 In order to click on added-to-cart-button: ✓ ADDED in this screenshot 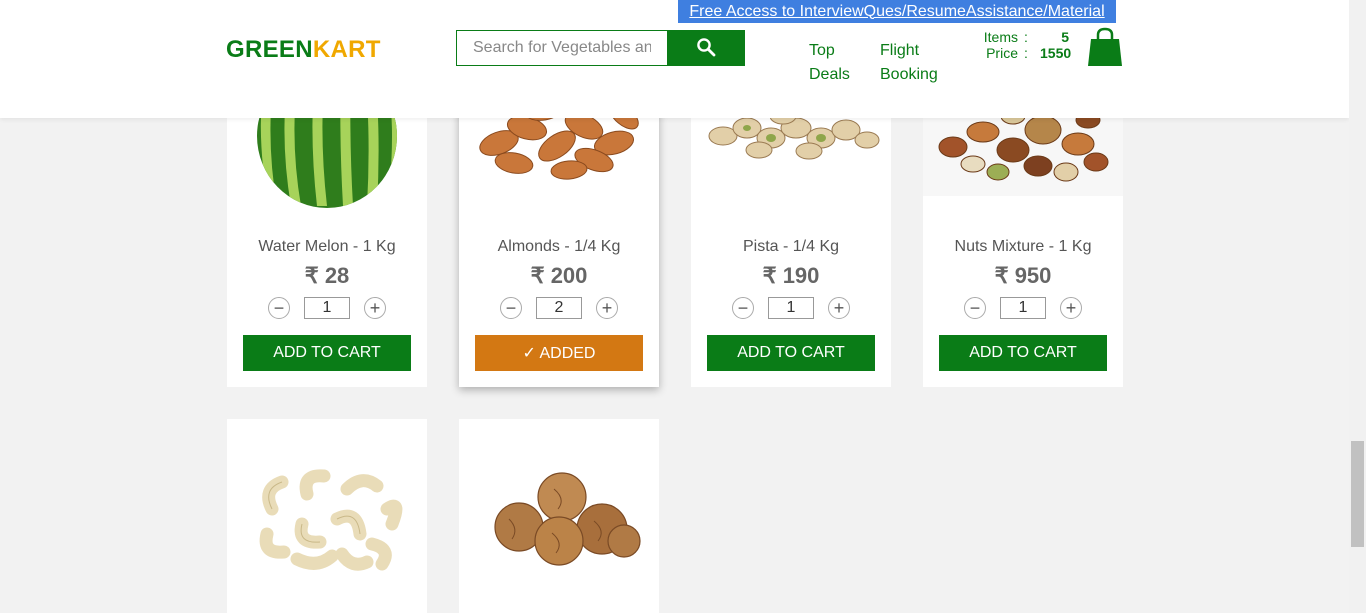, I will do `click(559, 353)`.